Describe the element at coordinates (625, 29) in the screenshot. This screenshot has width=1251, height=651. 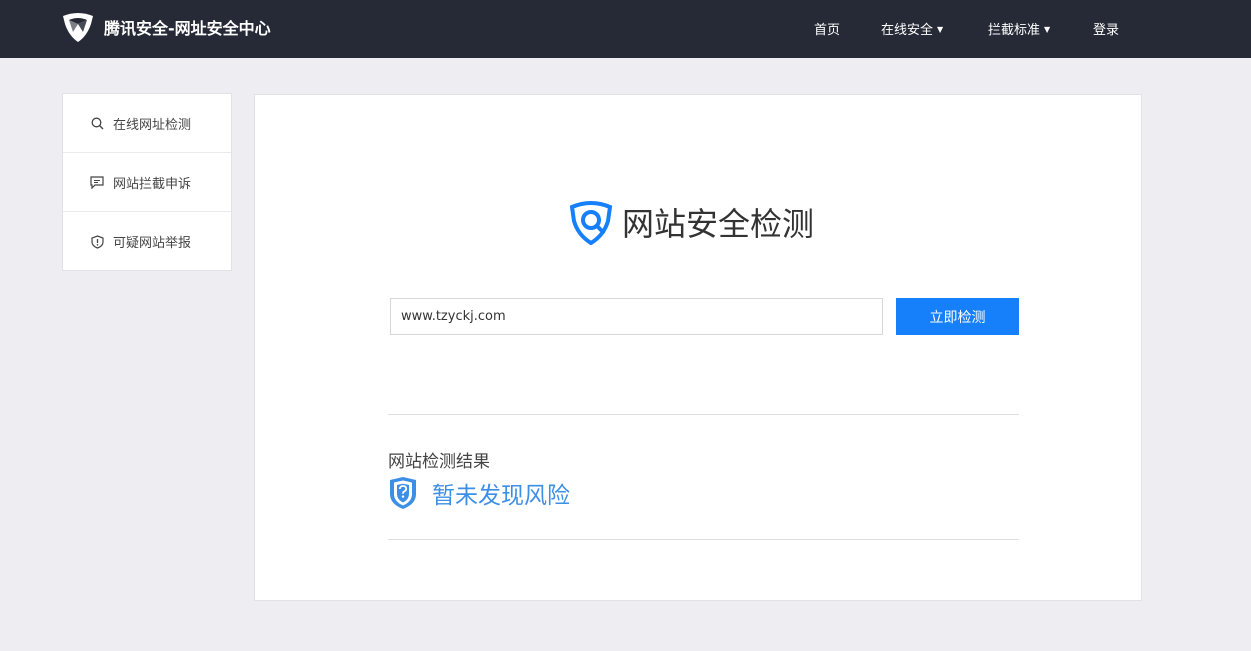
I see `top-navbar: 腾讯安全-网址安全中心 首页 在线安全 ▼ 拦截标准 ▼ 登录` at that location.